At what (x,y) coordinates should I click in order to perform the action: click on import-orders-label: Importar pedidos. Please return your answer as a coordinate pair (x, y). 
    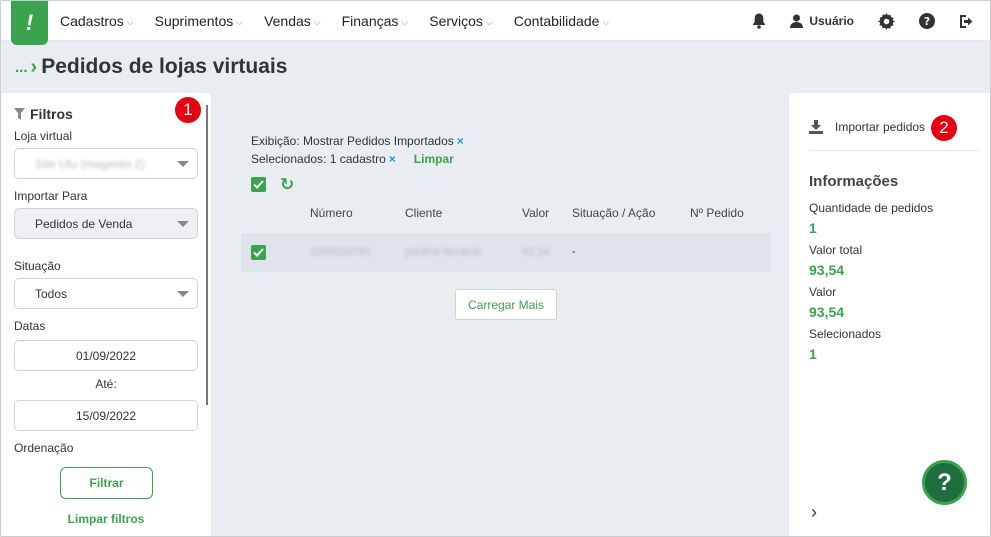
    Looking at the image, I should click on (880, 127).